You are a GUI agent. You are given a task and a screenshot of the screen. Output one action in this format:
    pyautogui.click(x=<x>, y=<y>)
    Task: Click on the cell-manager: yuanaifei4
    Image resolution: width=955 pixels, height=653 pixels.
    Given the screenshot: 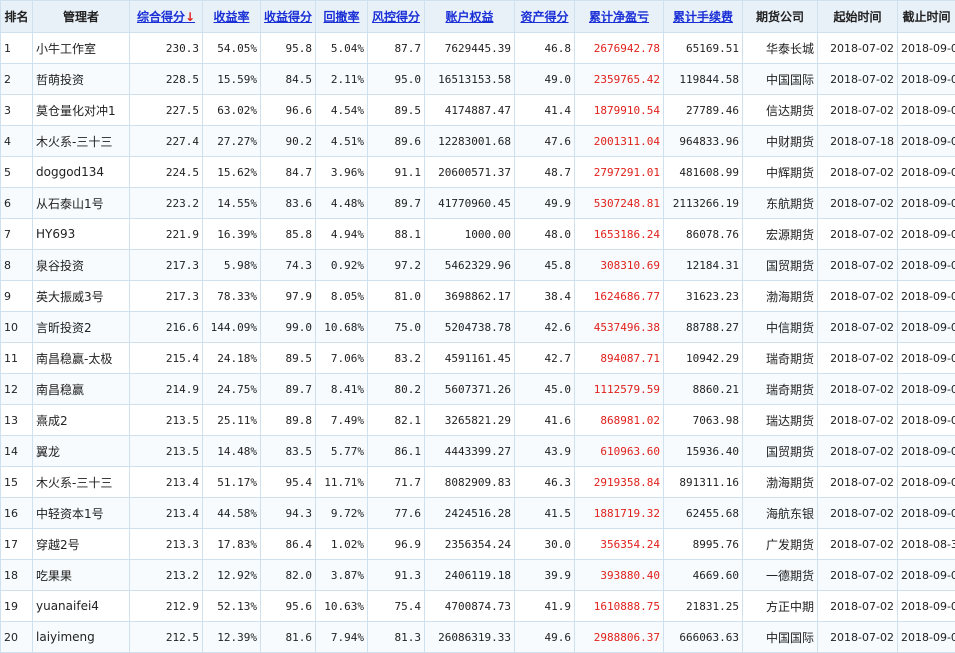 What is the action you would take?
    pyautogui.click(x=81, y=606)
    